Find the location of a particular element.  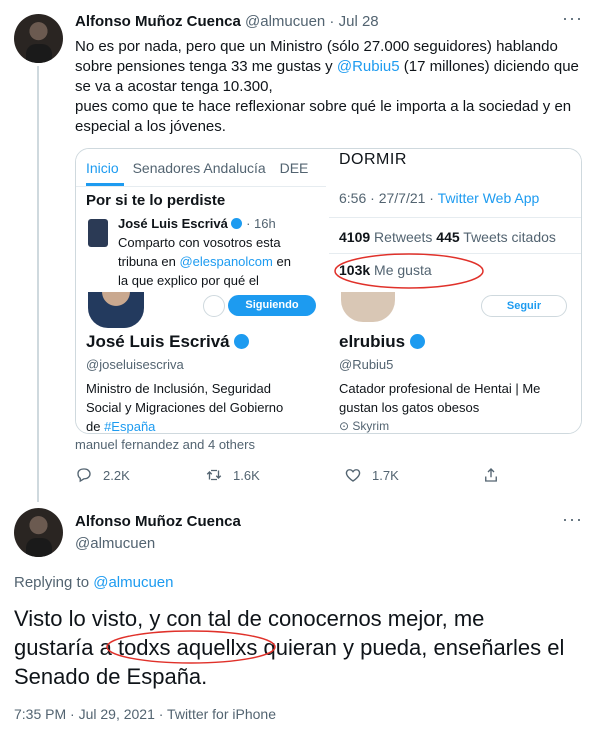

retweet-icon is located at coordinates (214, 475).